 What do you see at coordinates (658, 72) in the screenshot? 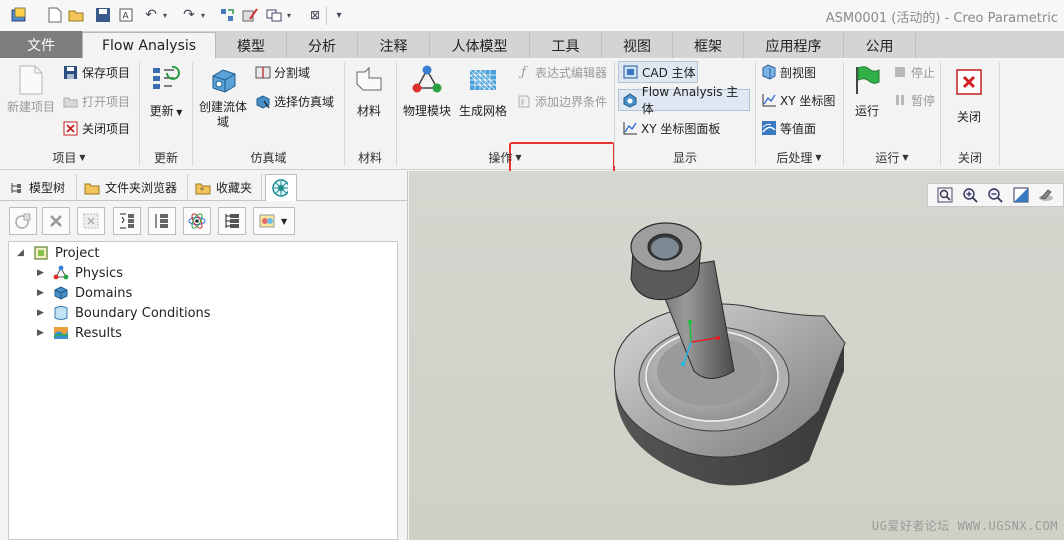
I see `cad-body-button: CAD 主体` at bounding box center [658, 72].